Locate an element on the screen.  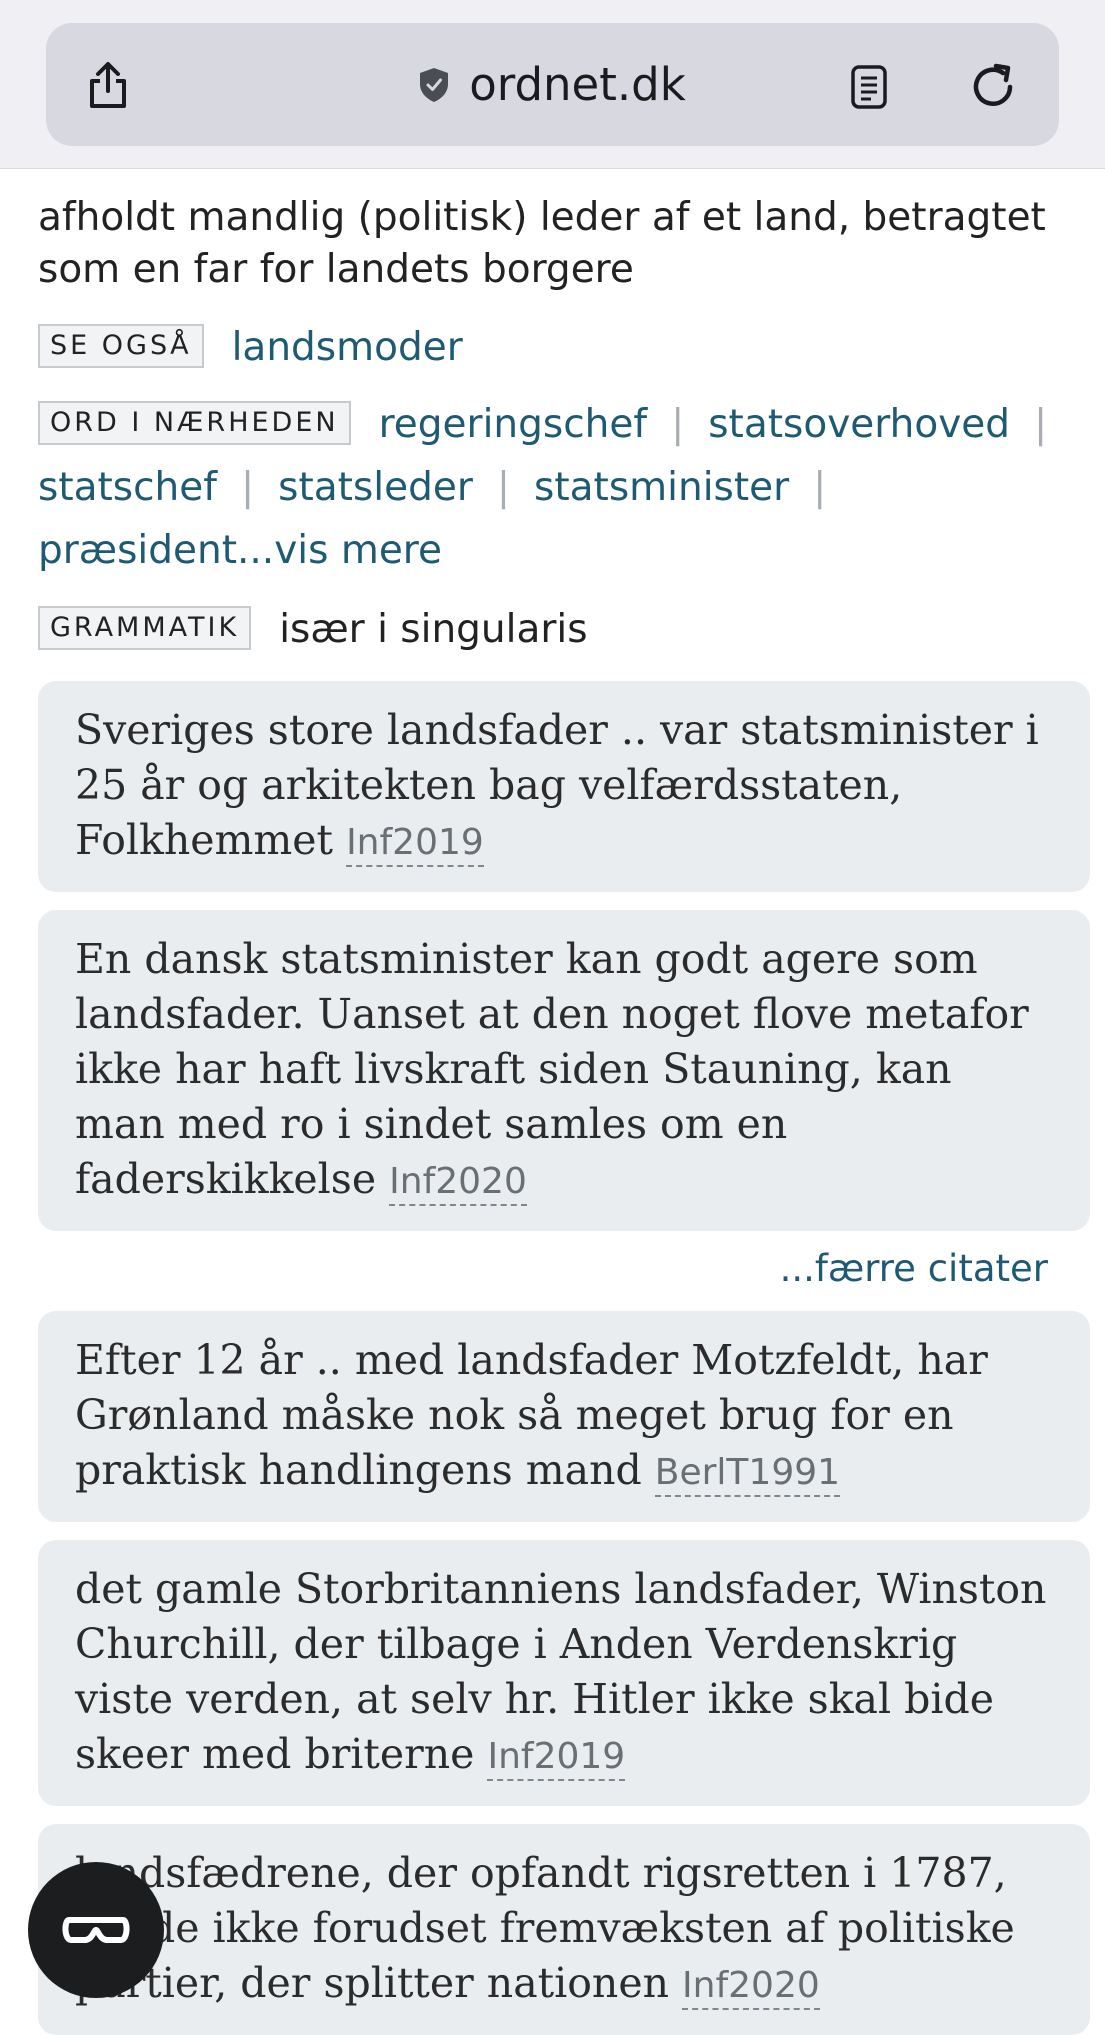
nearby-link-regeringschef: regeringschef is located at coordinates (513, 424).